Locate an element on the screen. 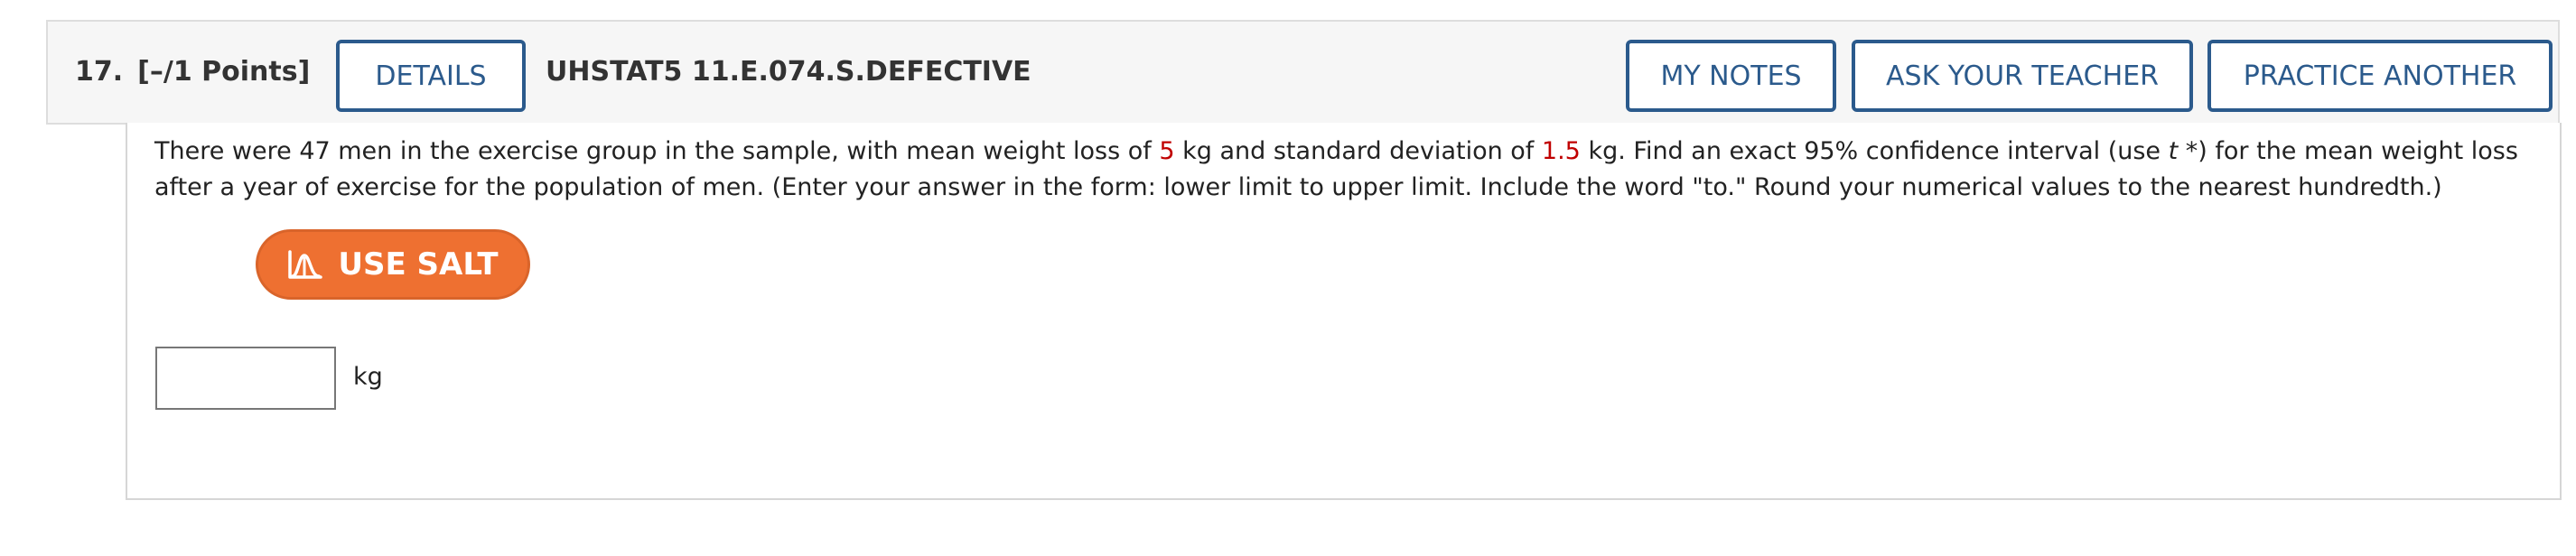  question-number-points: 17. [–/1 Points] is located at coordinates (199, 72).